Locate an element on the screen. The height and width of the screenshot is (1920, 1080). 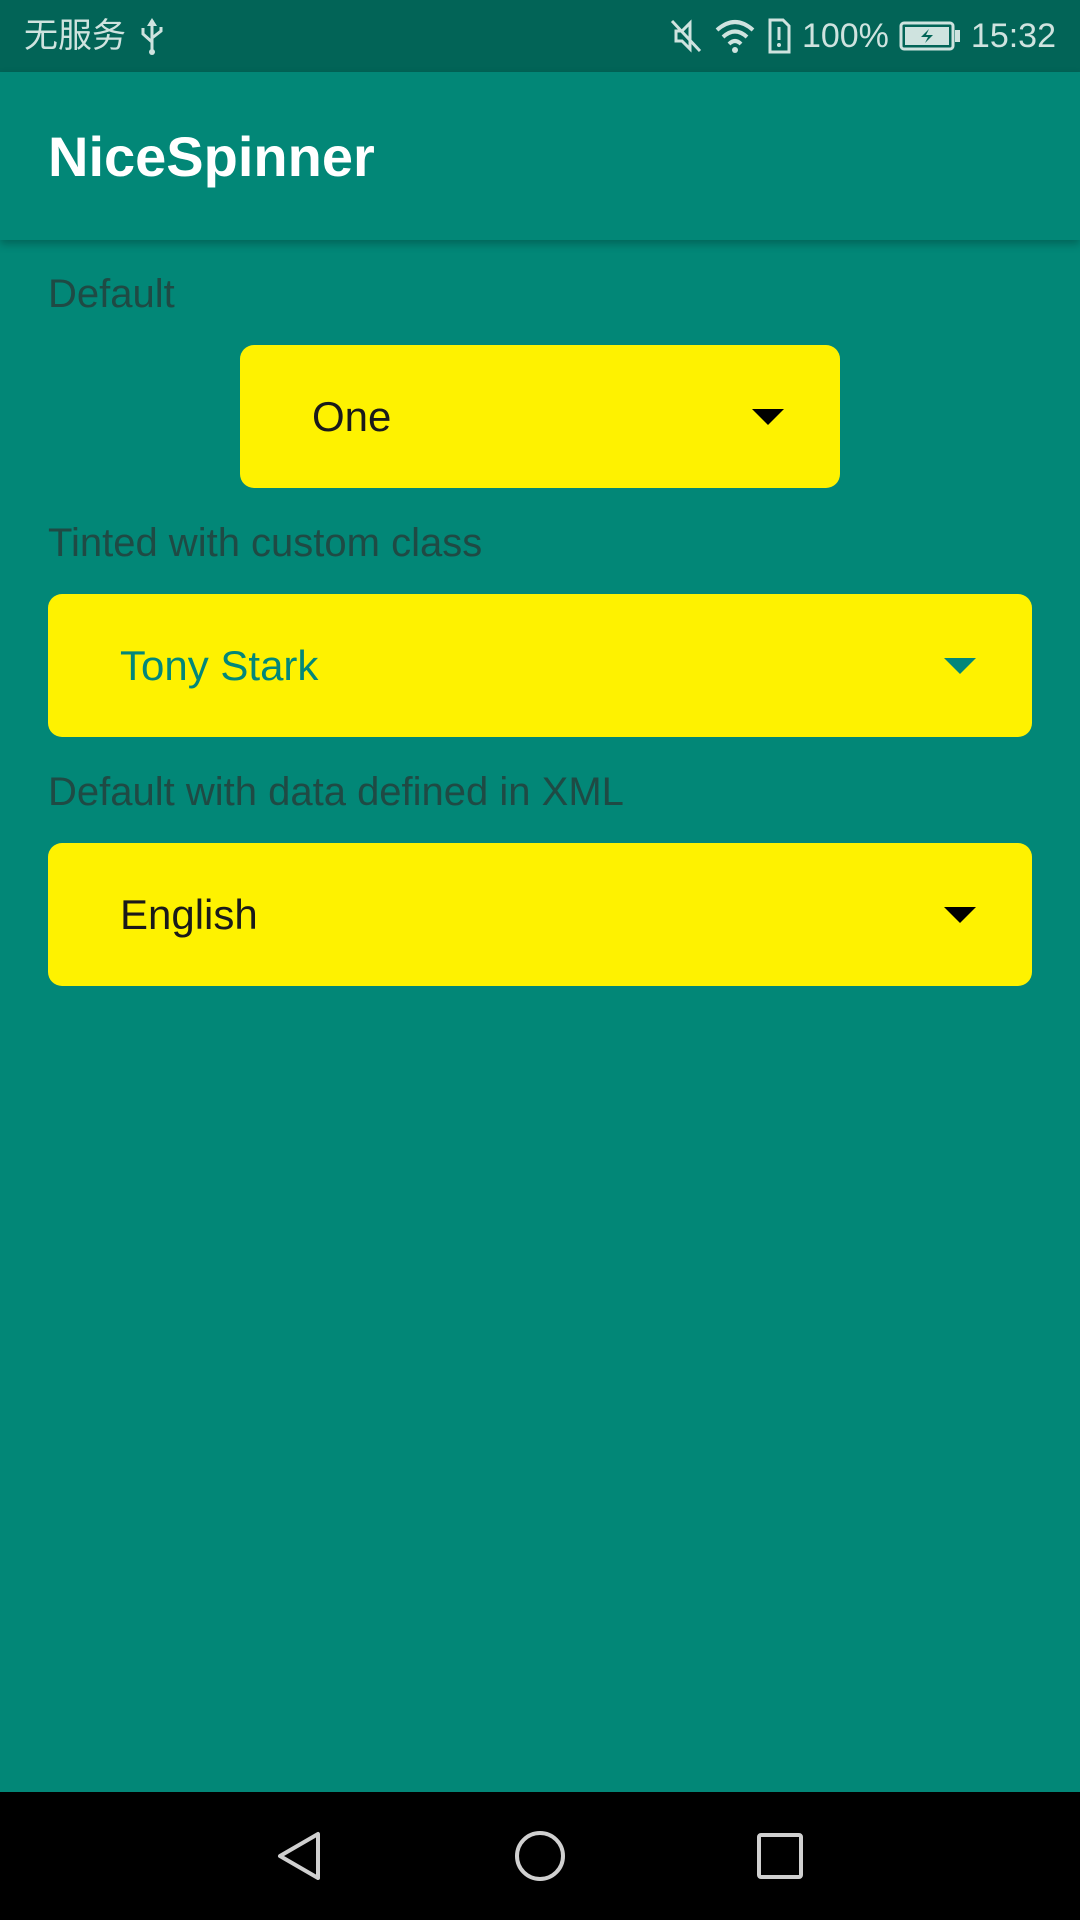
home-icon is located at coordinates (540, 1856).